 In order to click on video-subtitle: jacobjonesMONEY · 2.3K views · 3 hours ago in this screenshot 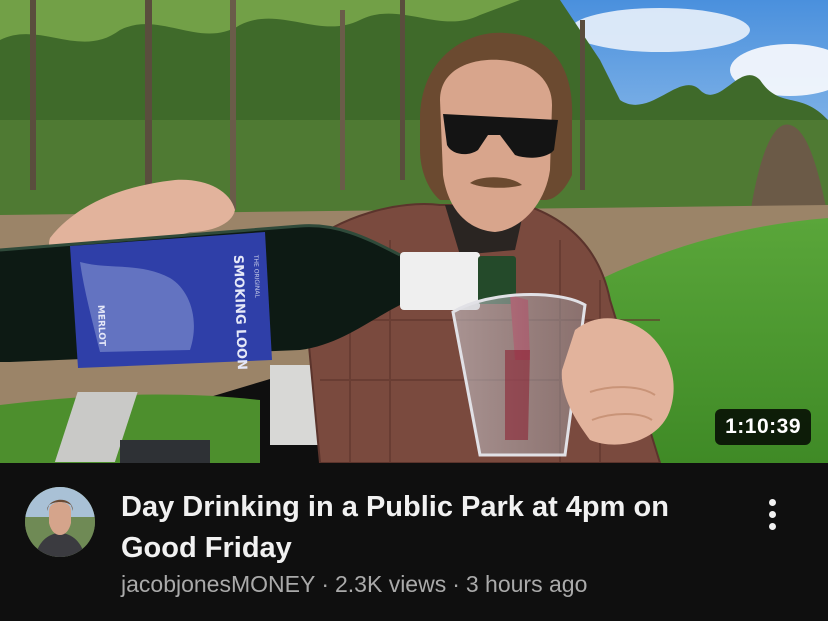, I will do `click(354, 584)`.